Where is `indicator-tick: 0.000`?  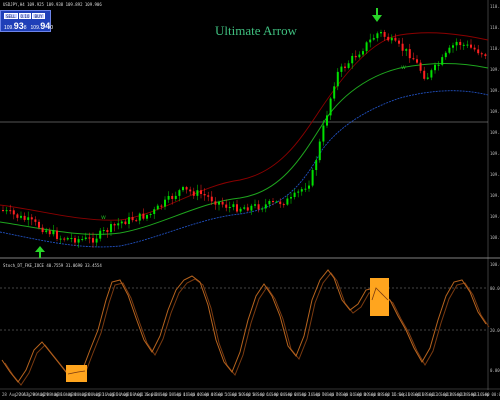
indicator-tick: 0.000 is located at coordinates (495, 370).